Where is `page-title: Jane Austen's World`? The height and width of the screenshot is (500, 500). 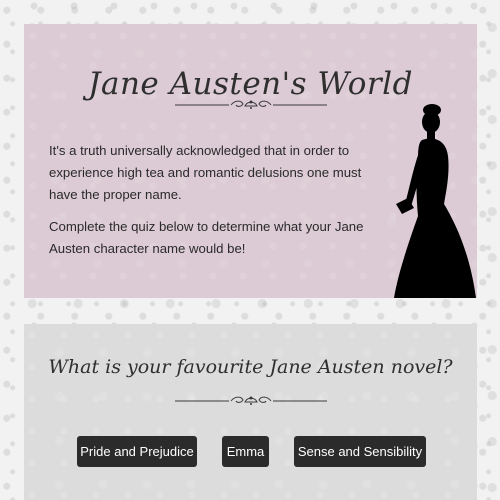 page-title: Jane Austen's World is located at coordinates (250, 84).